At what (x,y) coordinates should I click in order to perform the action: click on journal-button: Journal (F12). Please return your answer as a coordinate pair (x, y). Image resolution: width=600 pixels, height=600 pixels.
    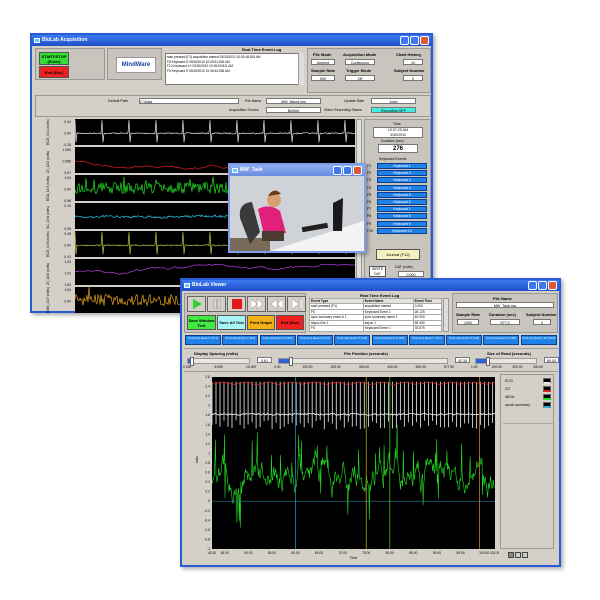
    Looking at the image, I should click on (398, 254).